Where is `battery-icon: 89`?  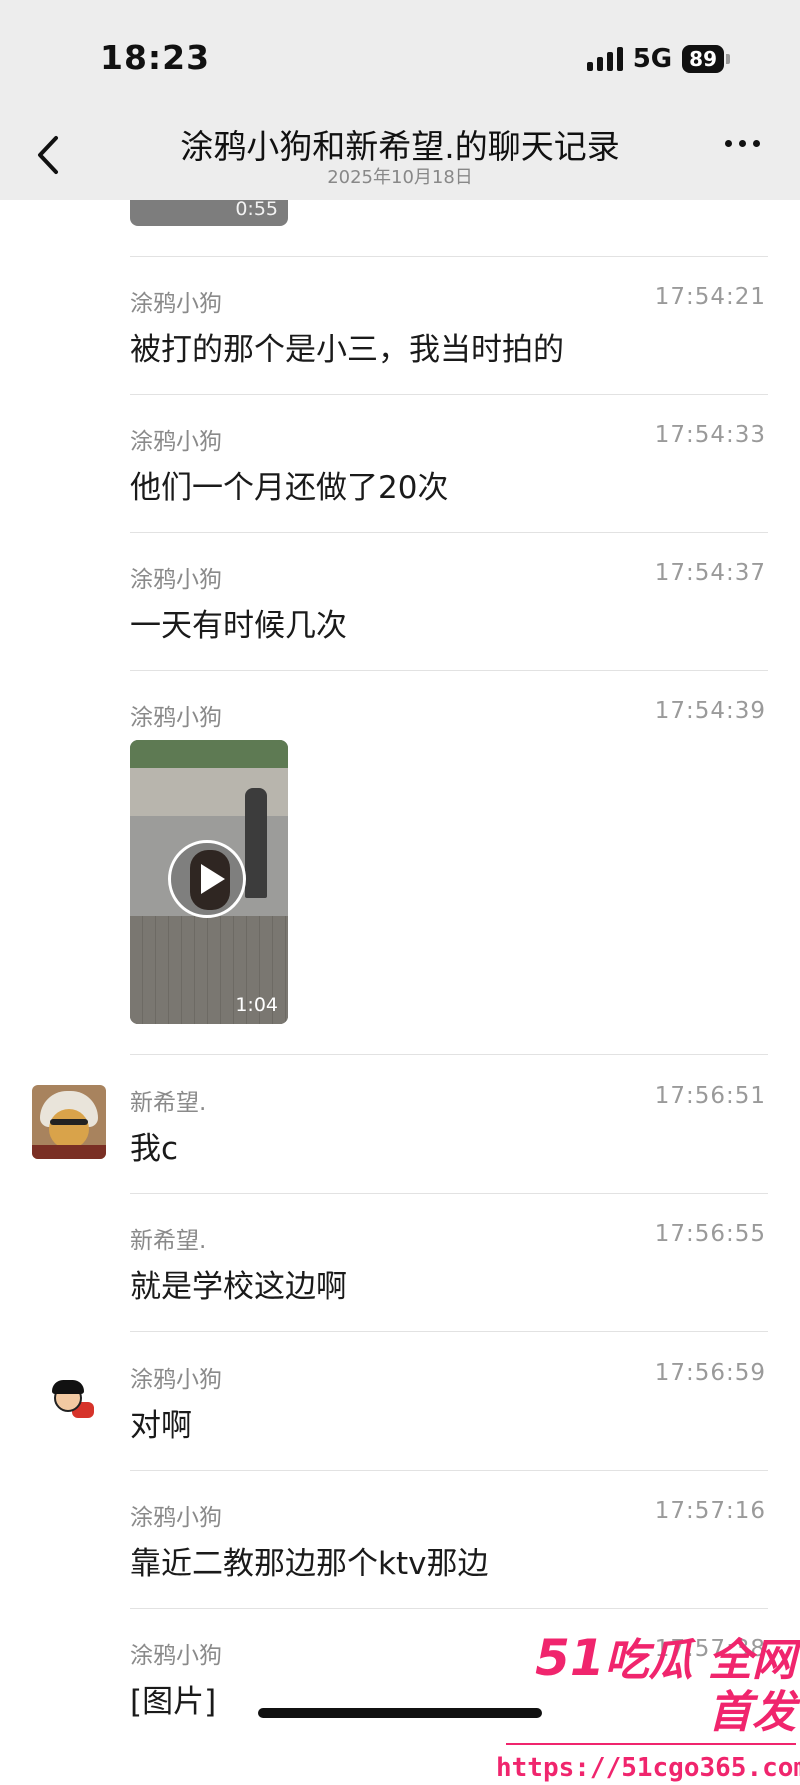 battery-icon: 89 is located at coordinates (706, 59).